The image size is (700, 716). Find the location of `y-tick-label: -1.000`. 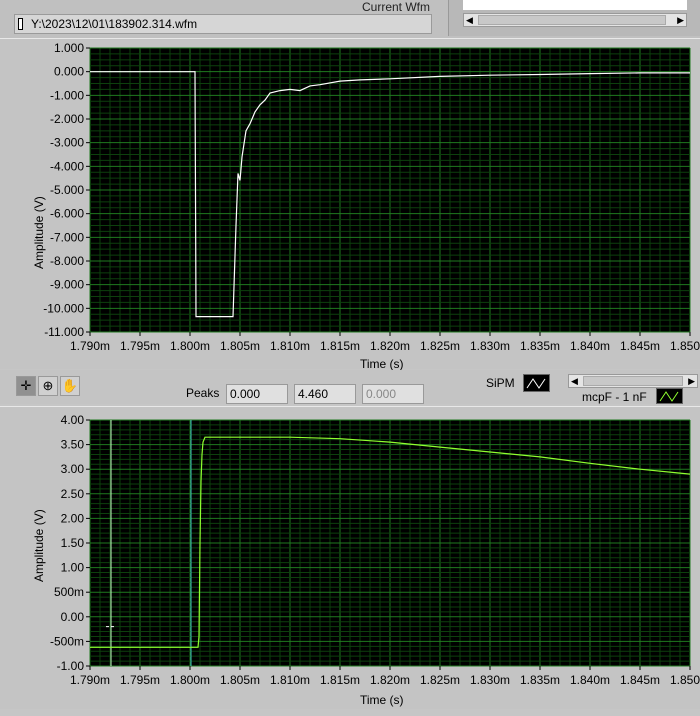

y-tick-label: -1.000 is located at coordinates (67, 95).